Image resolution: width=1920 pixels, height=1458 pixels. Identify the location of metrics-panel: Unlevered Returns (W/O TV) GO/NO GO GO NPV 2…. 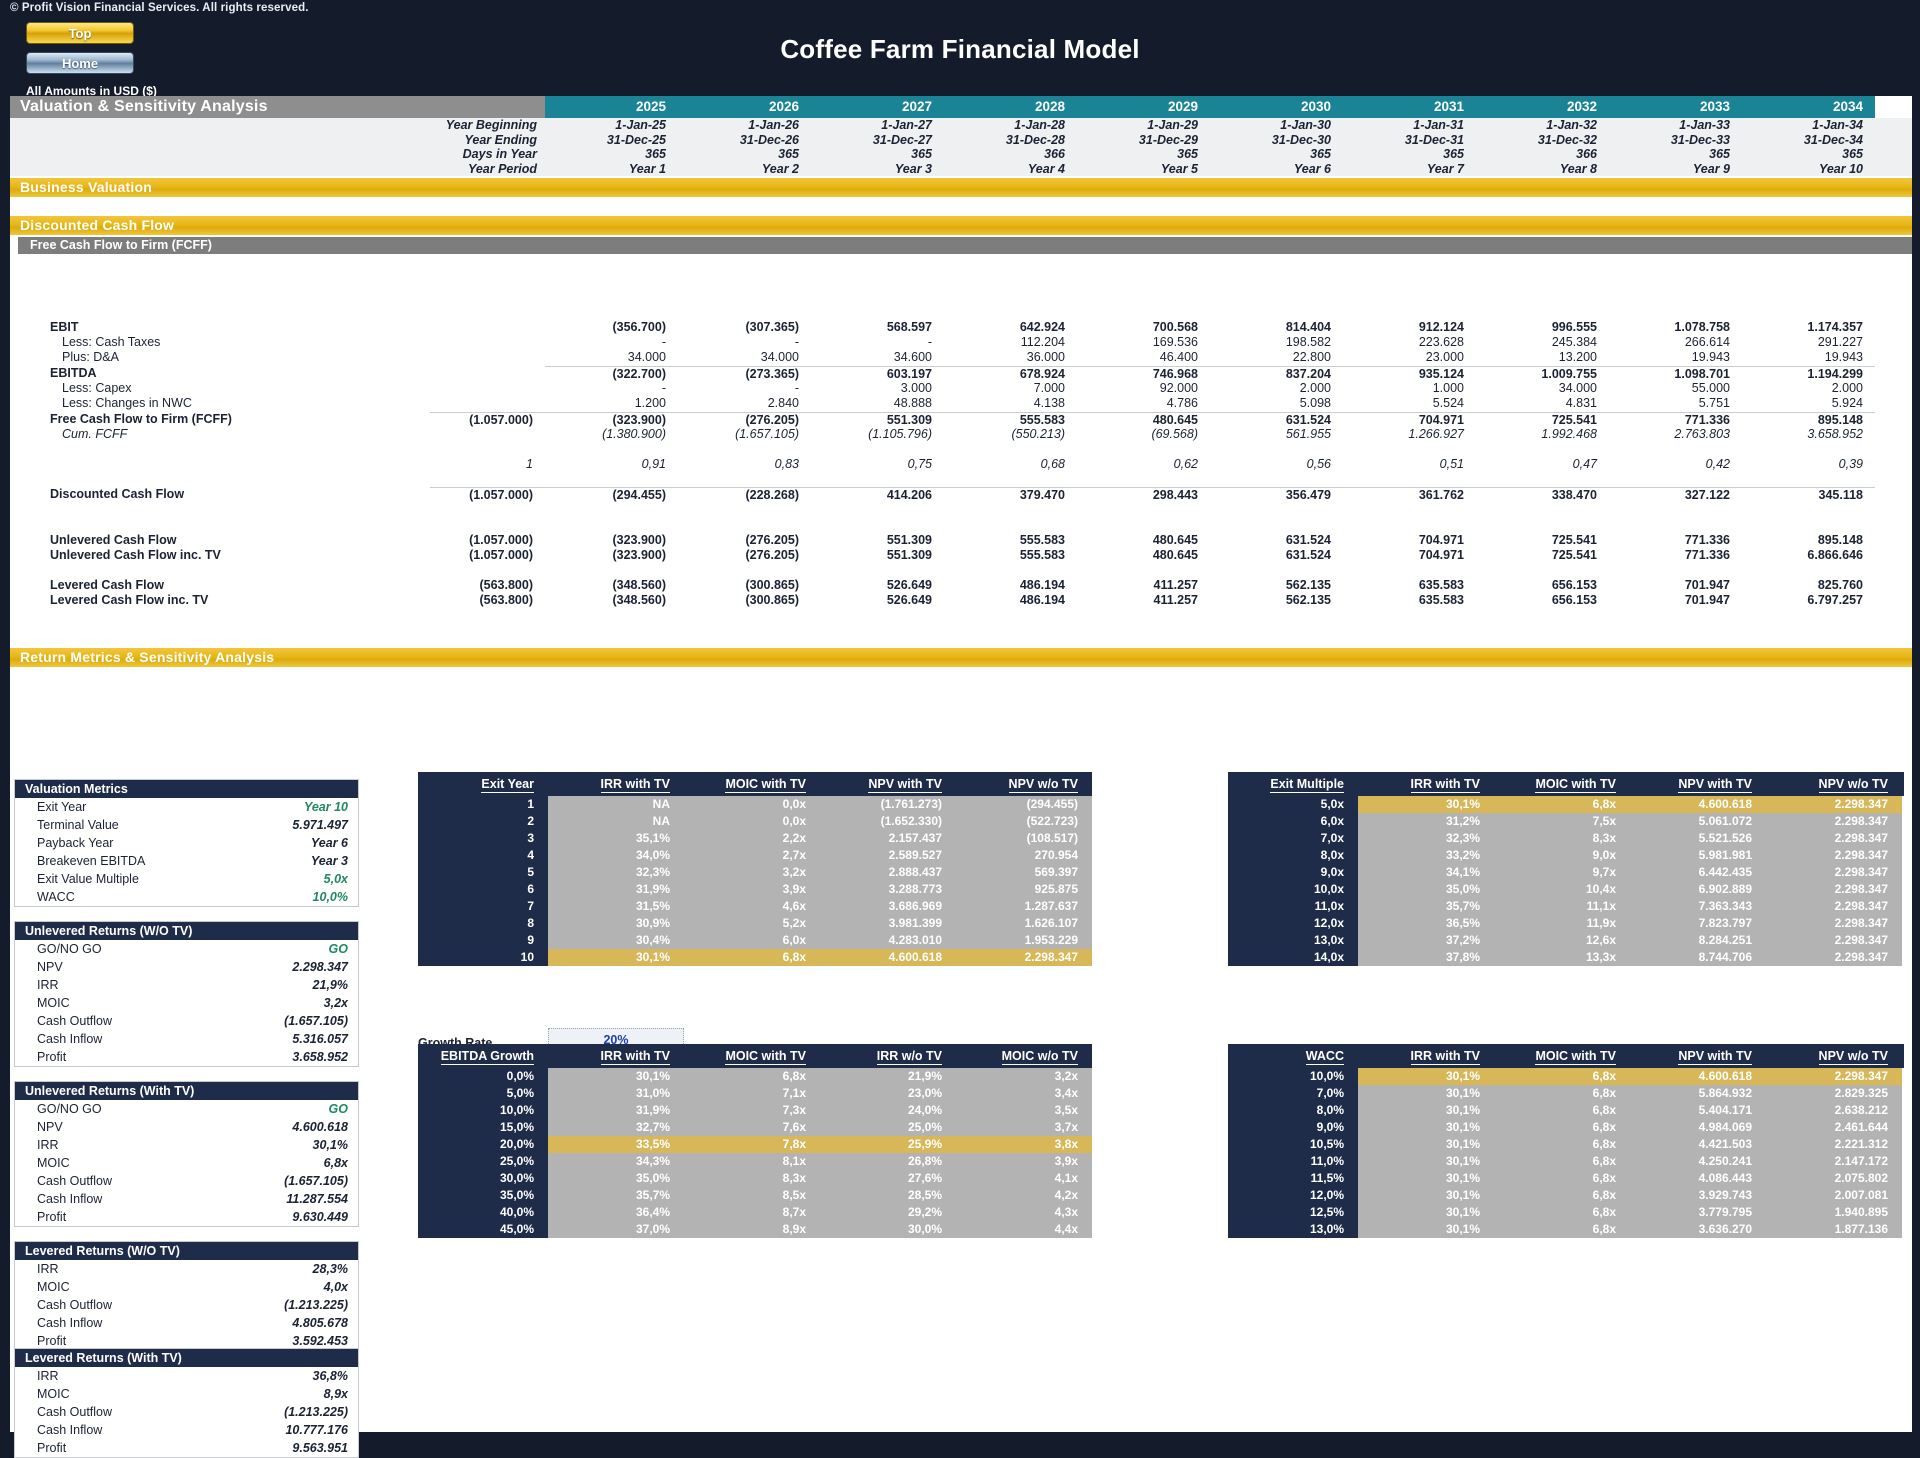
(186, 994).